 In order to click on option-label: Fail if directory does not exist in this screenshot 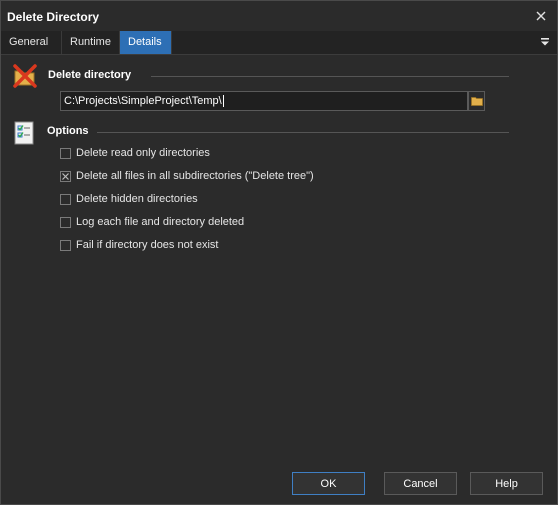, I will do `click(147, 245)`.